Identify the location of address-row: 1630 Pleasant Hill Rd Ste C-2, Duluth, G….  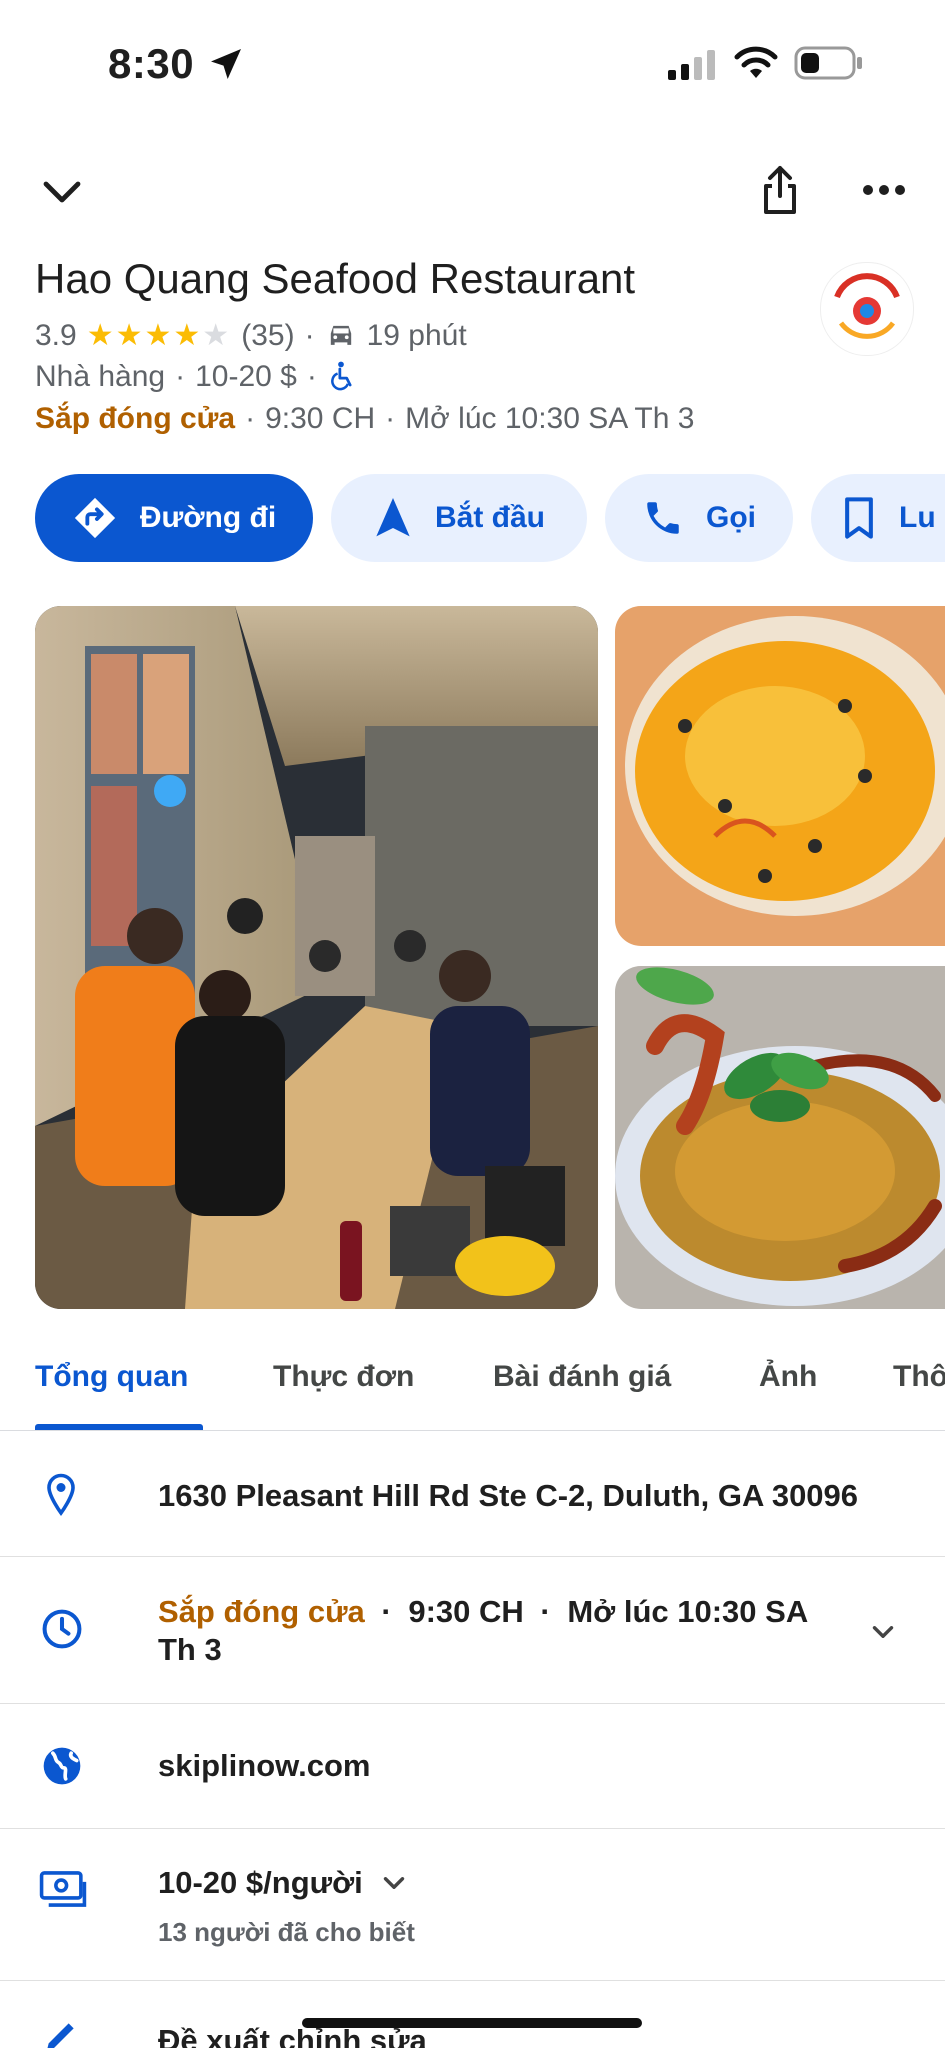
(472, 1494).